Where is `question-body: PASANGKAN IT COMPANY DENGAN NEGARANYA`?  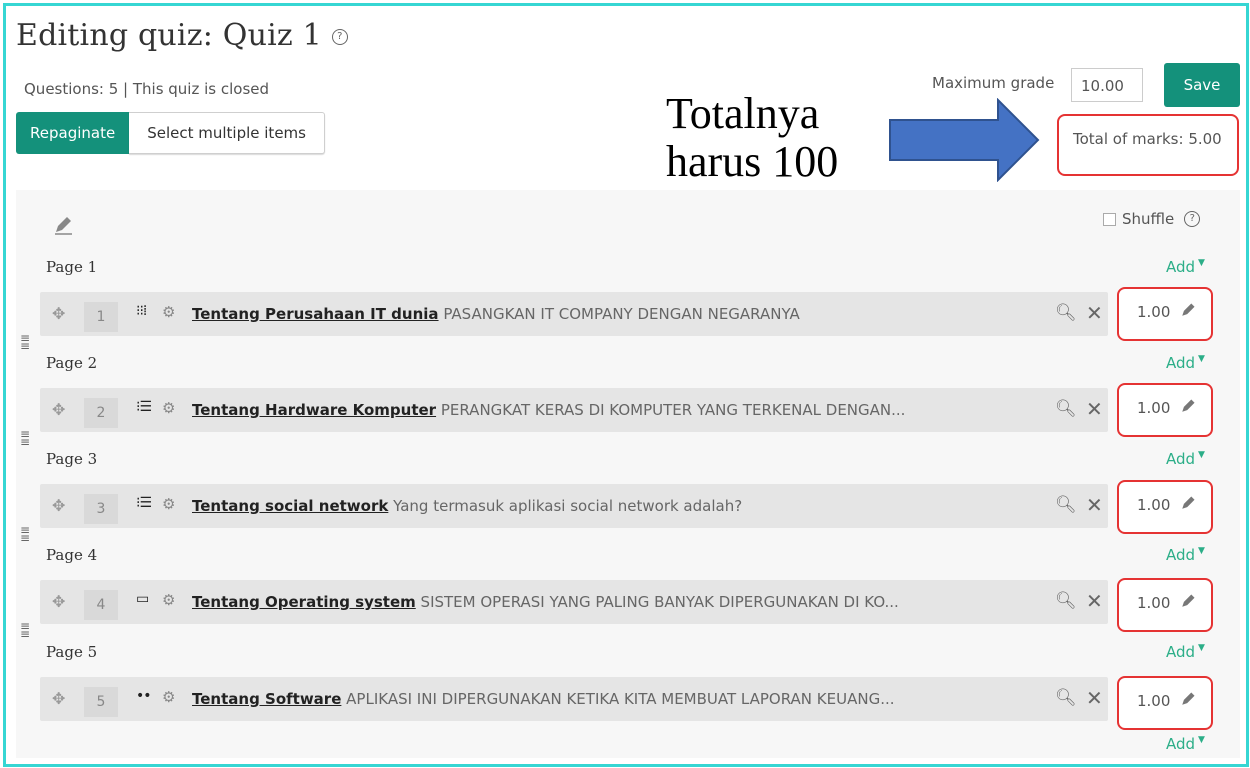 question-body: PASANGKAN IT COMPANY DENGAN NEGARANYA is located at coordinates (621, 314).